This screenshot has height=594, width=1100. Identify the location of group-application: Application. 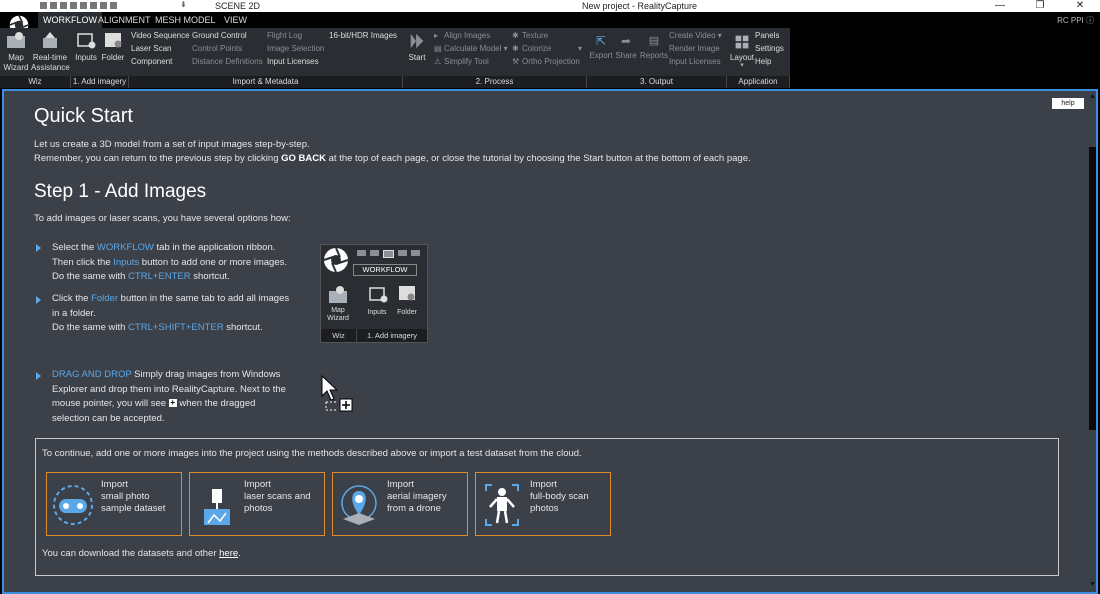
(758, 82).